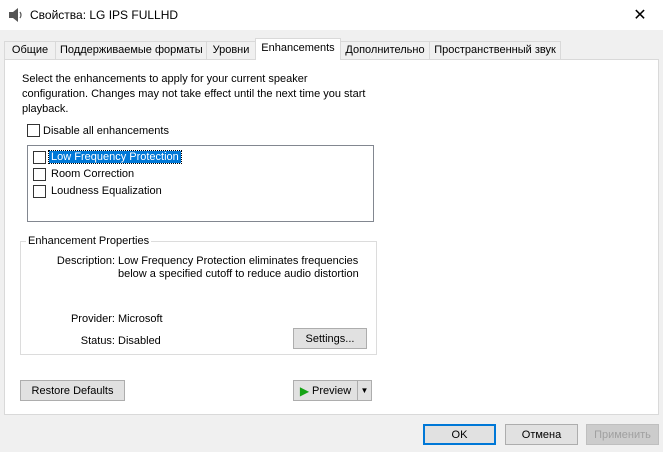 This screenshot has width=663, height=452. I want to click on apply-button: Применить, so click(622, 434).